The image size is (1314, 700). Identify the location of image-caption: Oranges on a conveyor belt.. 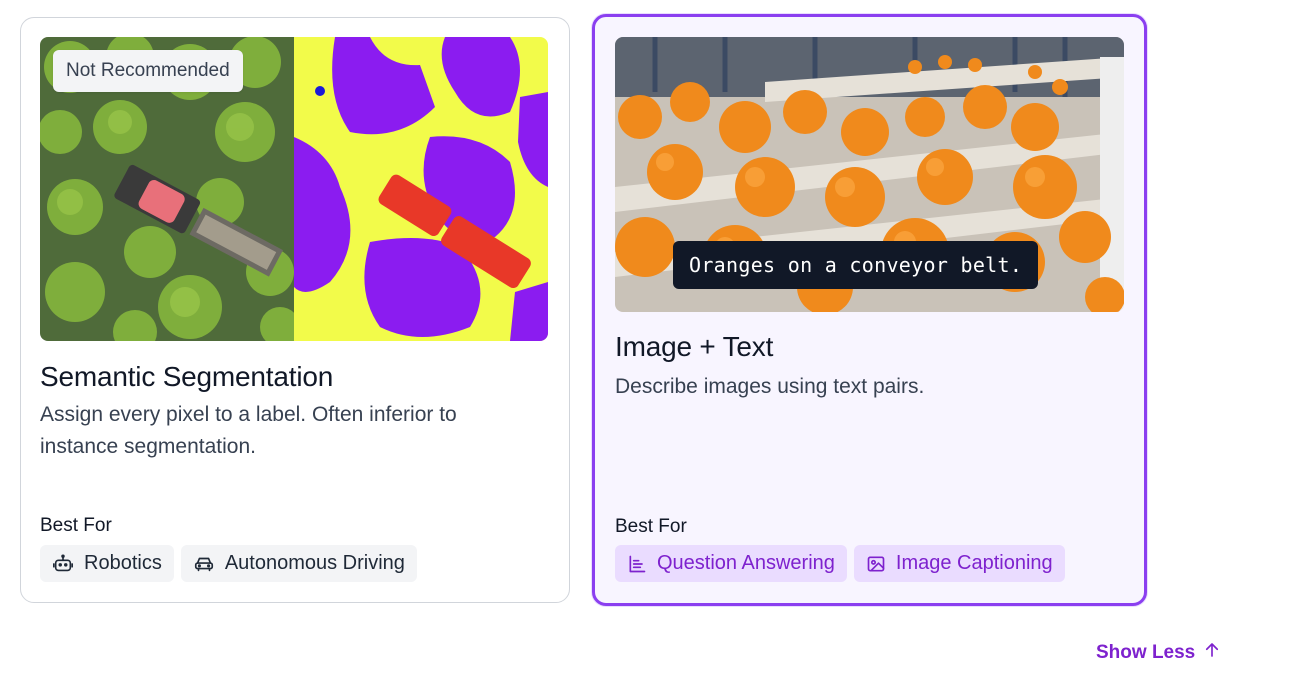
(856, 265).